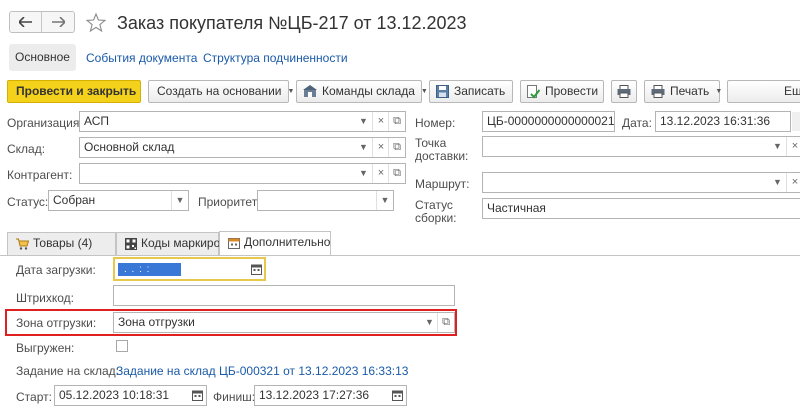 The width and height of the screenshot is (800, 411). Describe the element at coordinates (641, 182) in the screenshot. I see `route-field: ▼ ×` at that location.